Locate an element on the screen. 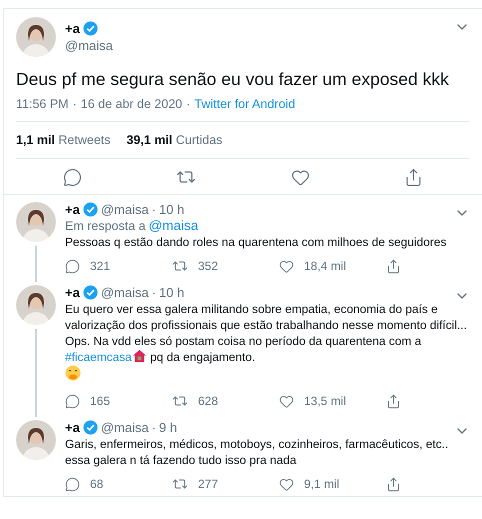 Image resolution: width=482 pixels, height=519 pixels. stat-count: 39,1 mil Curtidas is located at coordinates (174, 140).